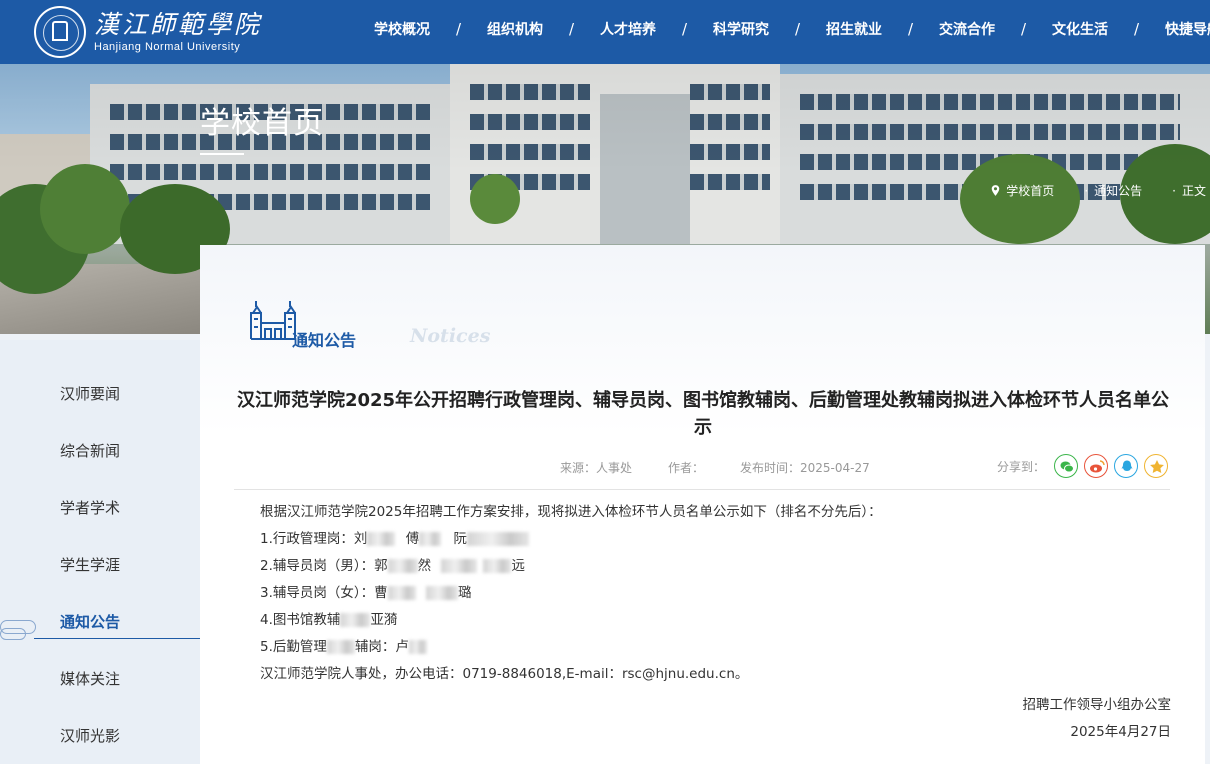 The image size is (1210, 764). Describe the element at coordinates (686, 468) in the screenshot. I see `article-author: 作者：` at that location.